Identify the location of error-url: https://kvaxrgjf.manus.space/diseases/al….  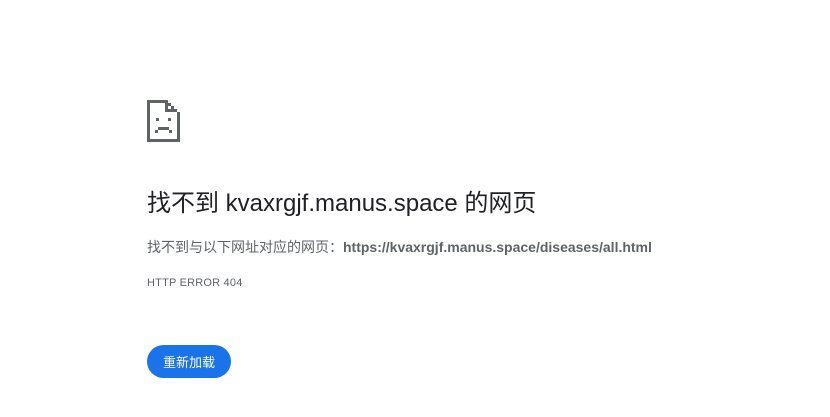
(497, 247).